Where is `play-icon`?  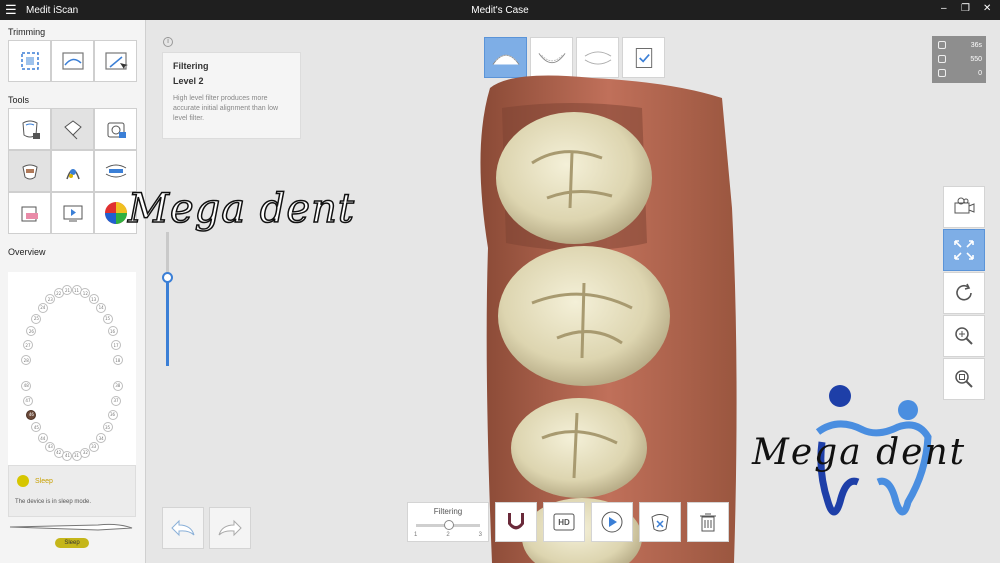
play-icon is located at coordinates (612, 522).